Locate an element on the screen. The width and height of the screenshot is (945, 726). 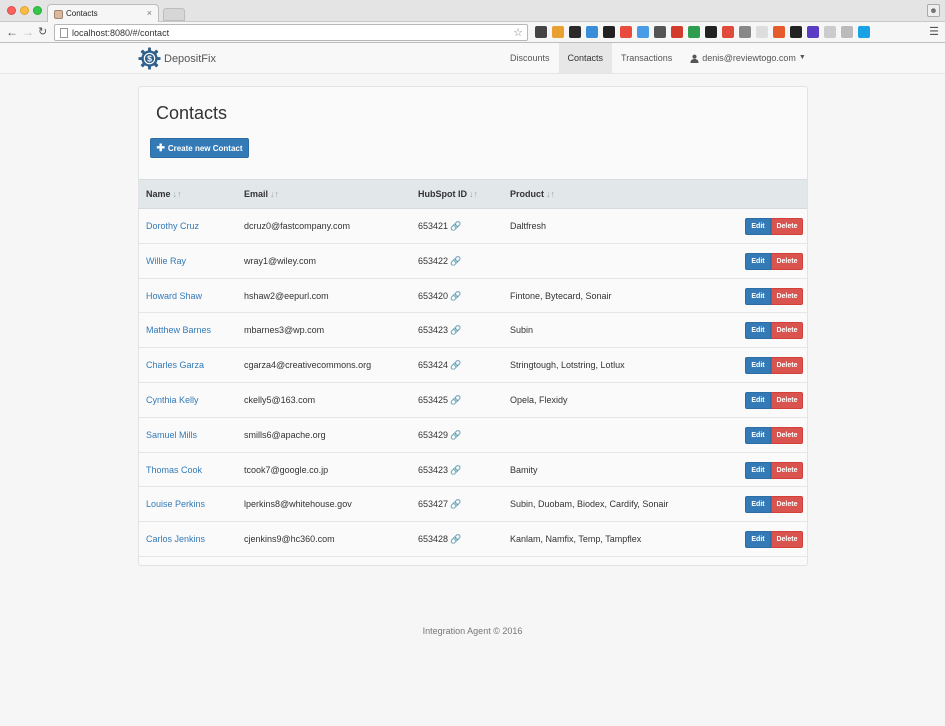
create-contact-button: ✚ Create new Contact is located at coordinates (199, 148).